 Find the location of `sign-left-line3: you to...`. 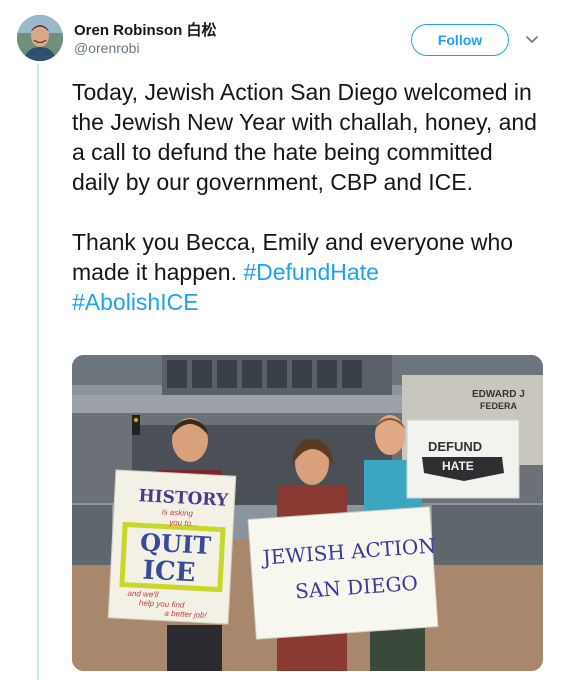

sign-left-line3: you to... is located at coordinates (183, 523).